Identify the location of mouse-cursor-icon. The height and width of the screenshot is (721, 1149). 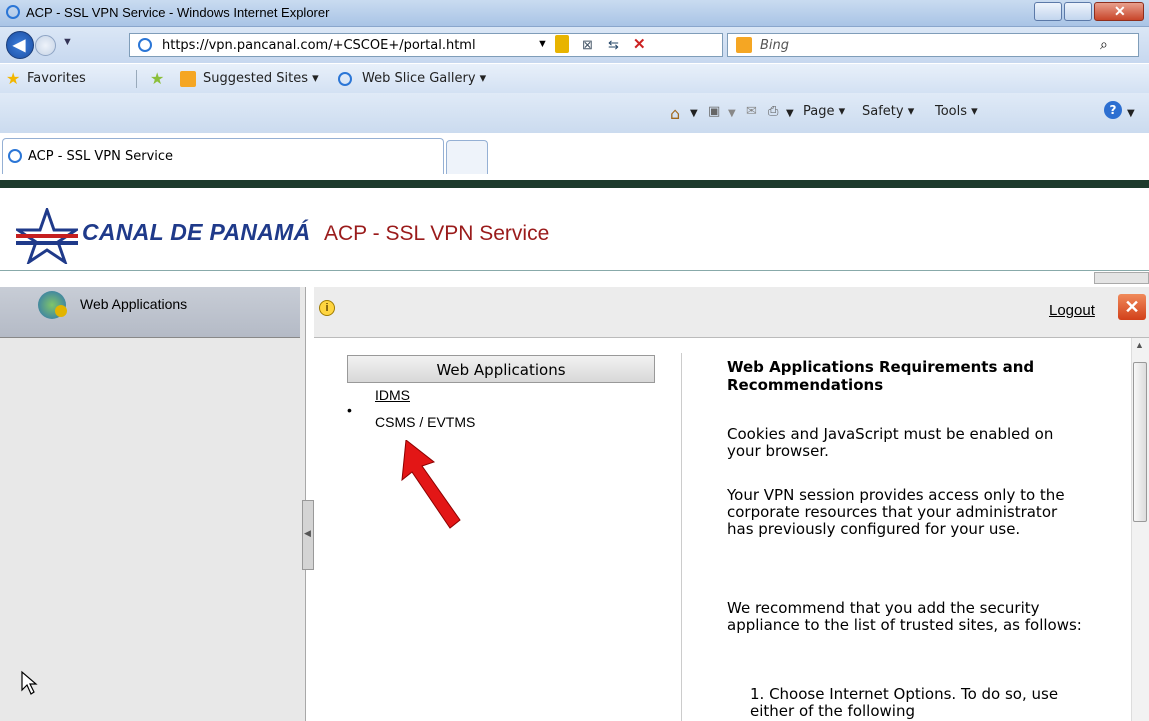
(29, 682).